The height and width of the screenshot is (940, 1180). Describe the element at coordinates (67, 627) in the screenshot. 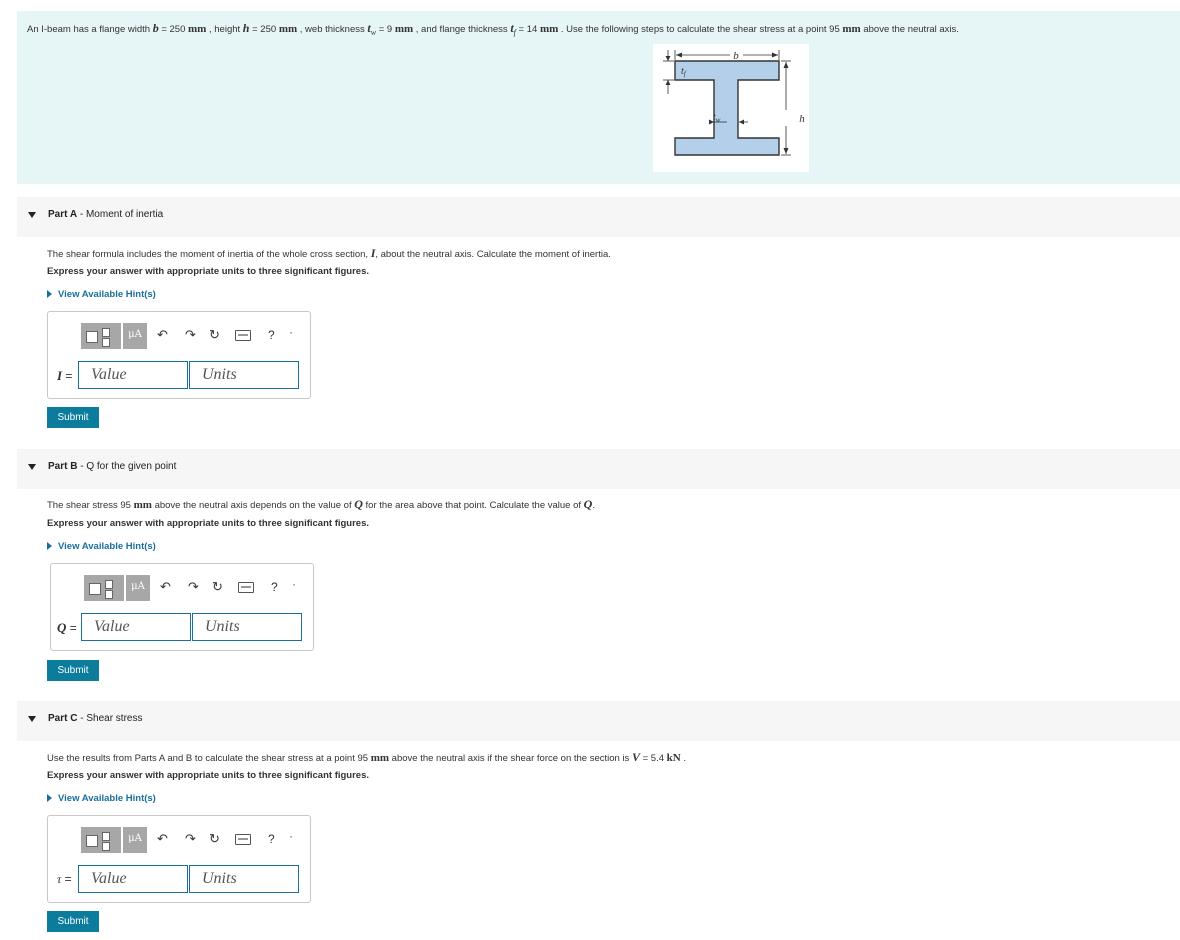

I see `part-b-variable-label: Q =` at that location.